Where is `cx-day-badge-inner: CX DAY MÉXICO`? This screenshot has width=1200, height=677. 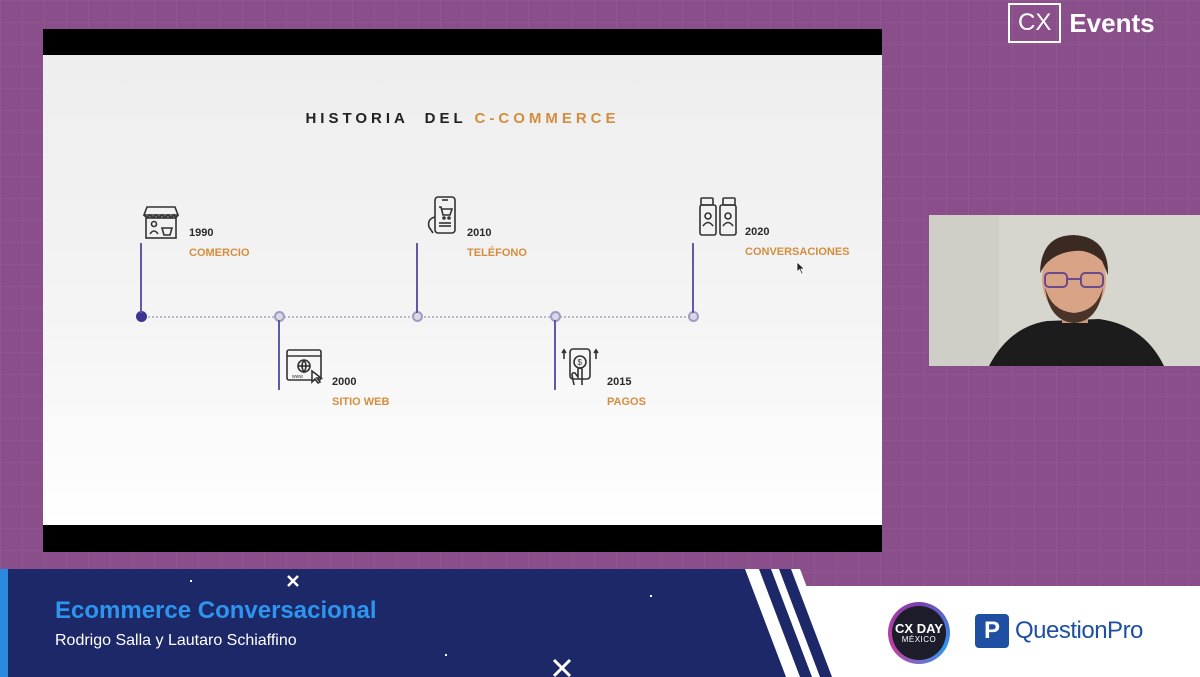 cx-day-badge-inner: CX DAY MÉXICO is located at coordinates (919, 633).